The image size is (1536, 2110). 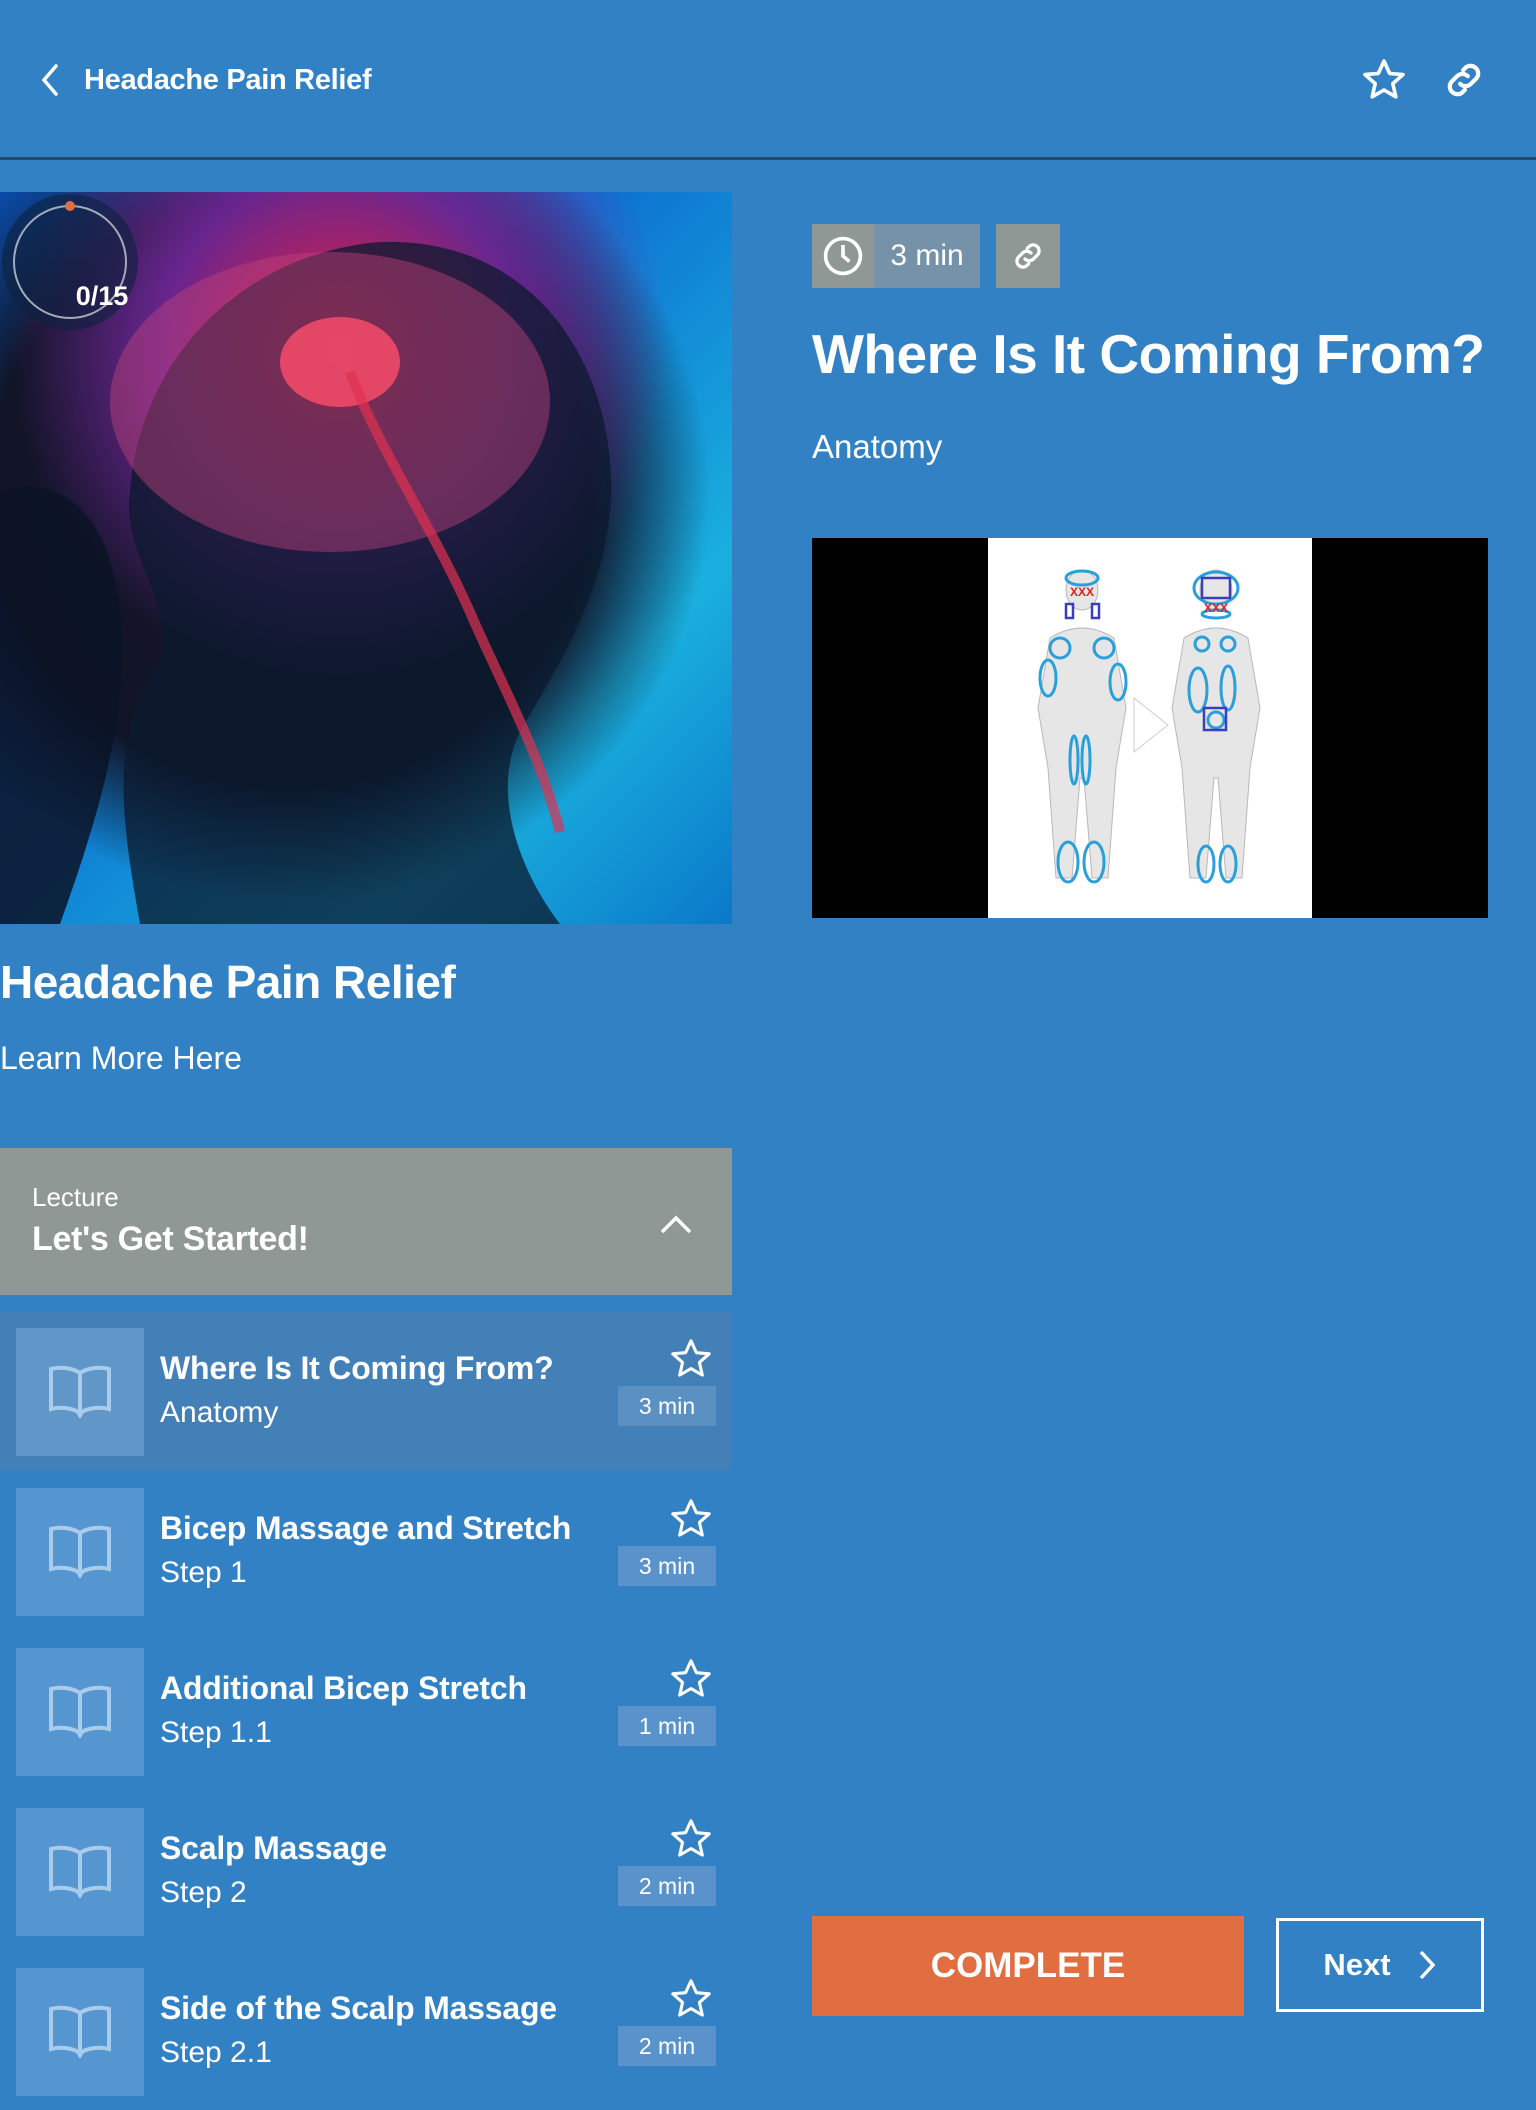 I want to click on top-bar: Headache Pain Relief, so click(x=768, y=79).